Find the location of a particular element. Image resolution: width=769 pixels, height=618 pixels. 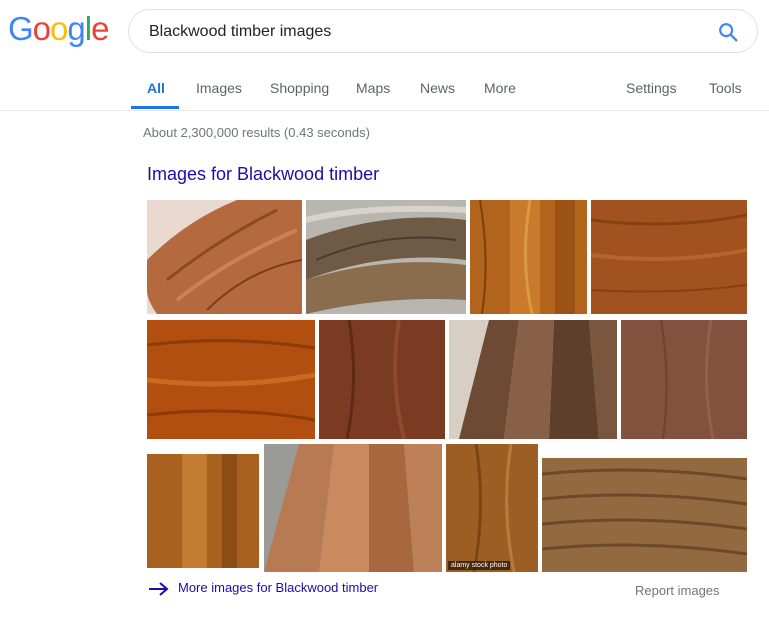

google-logo: Google is located at coordinates (58, 29).